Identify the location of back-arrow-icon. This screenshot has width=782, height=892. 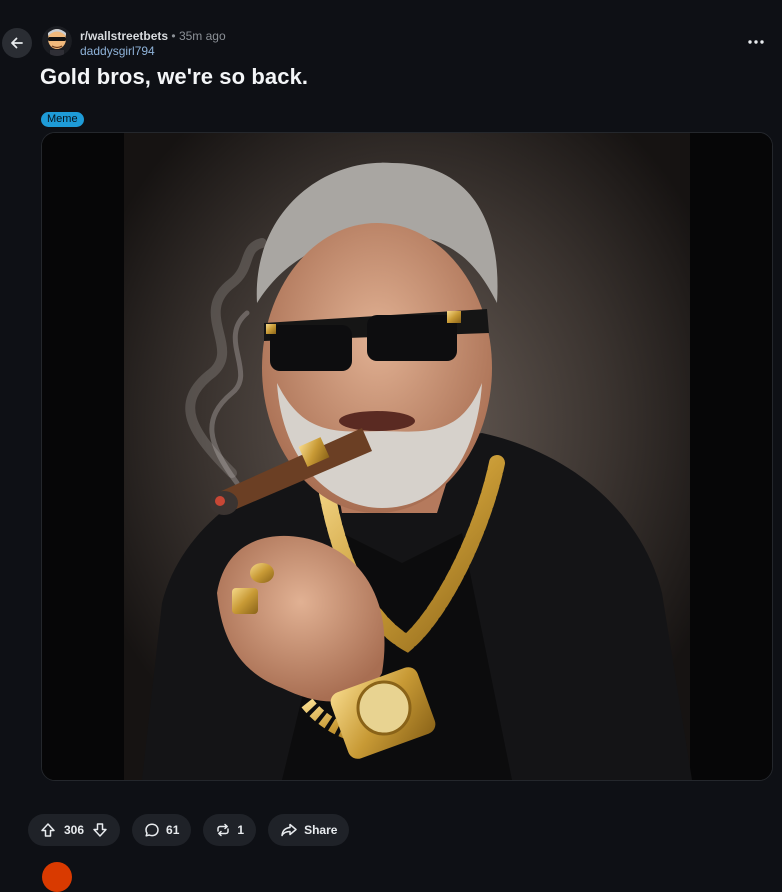
(17, 43).